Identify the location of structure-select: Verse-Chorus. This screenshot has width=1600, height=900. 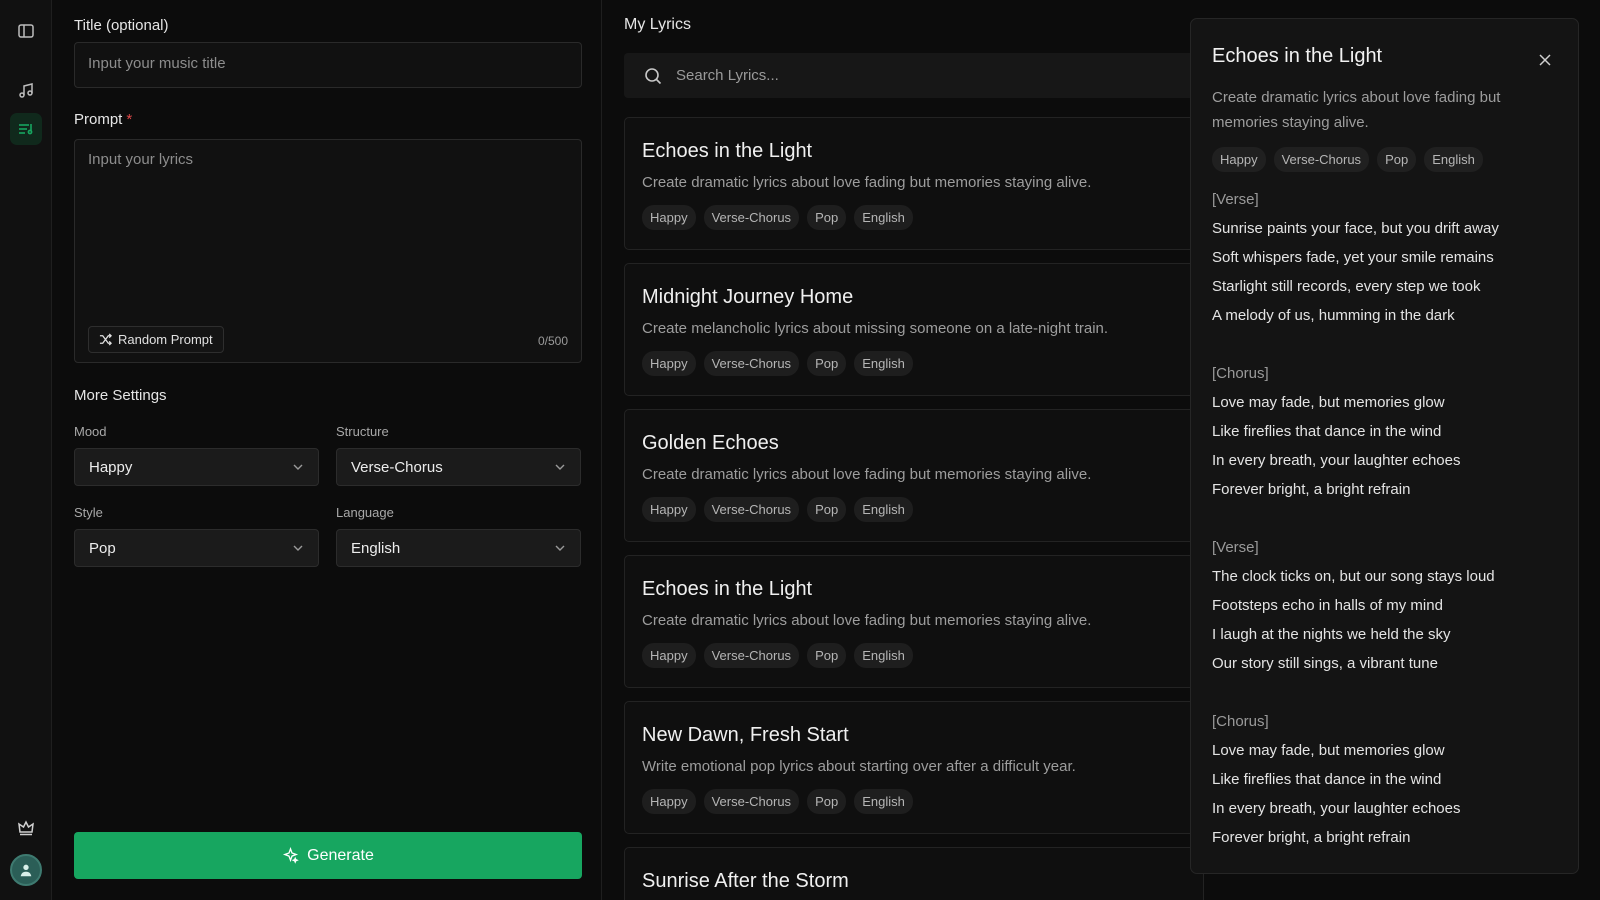
(458, 467).